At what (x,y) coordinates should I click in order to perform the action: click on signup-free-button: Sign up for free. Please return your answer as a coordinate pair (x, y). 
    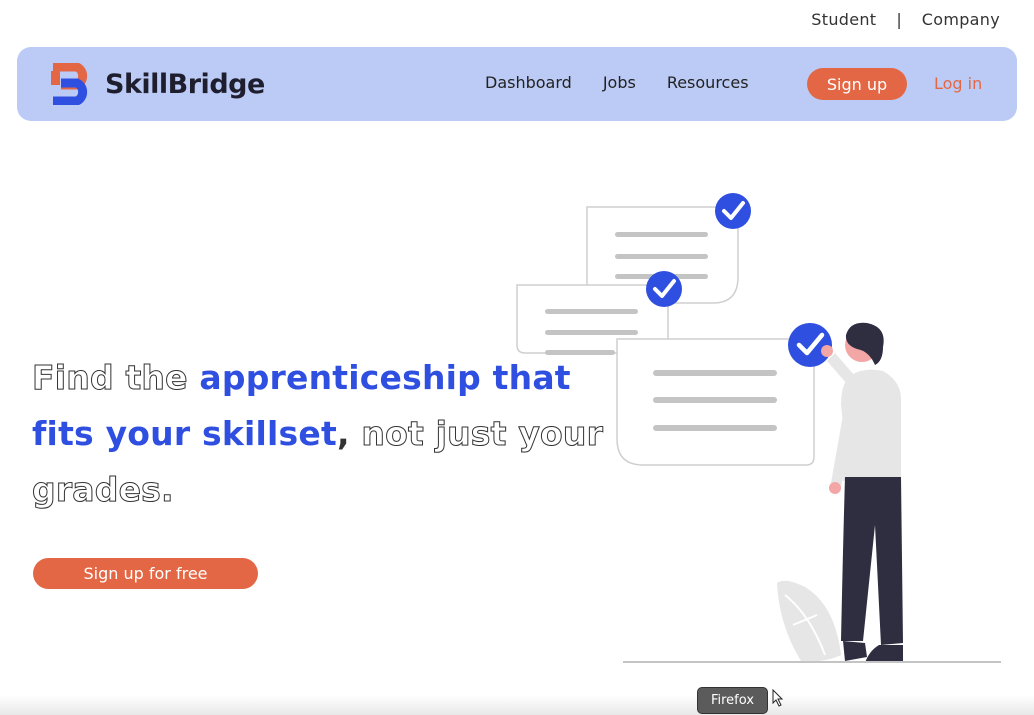
    Looking at the image, I should click on (145, 573).